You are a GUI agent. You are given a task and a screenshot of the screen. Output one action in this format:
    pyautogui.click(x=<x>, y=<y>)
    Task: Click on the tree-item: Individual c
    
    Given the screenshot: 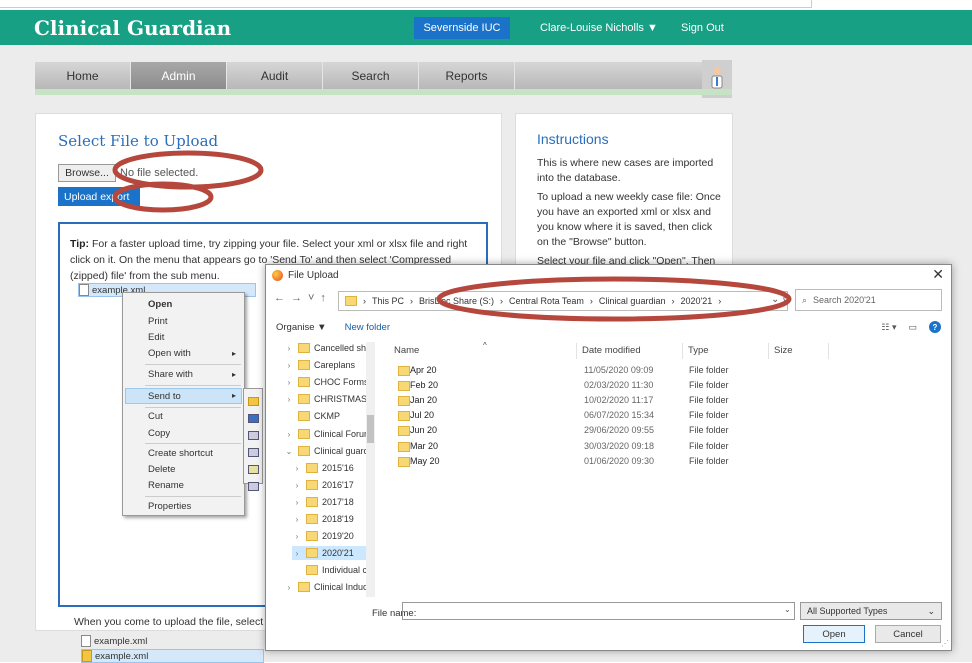 What is the action you would take?
    pyautogui.click(x=329, y=570)
    